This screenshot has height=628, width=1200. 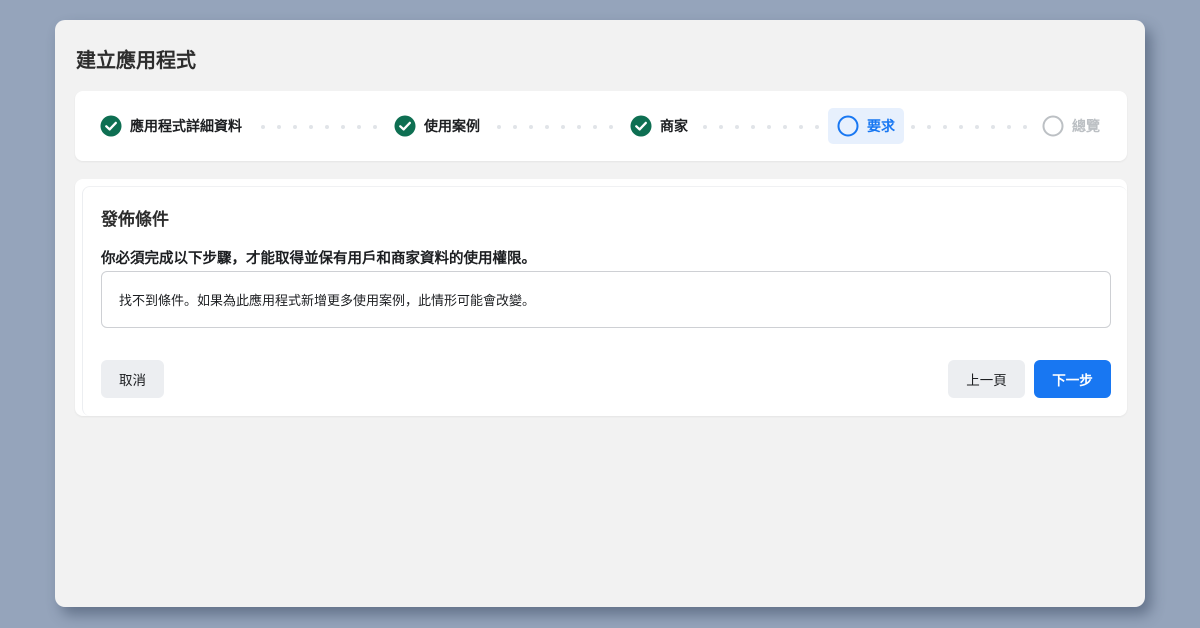 I want to click on step-label: 使用案例, so click(x=452, y=127).